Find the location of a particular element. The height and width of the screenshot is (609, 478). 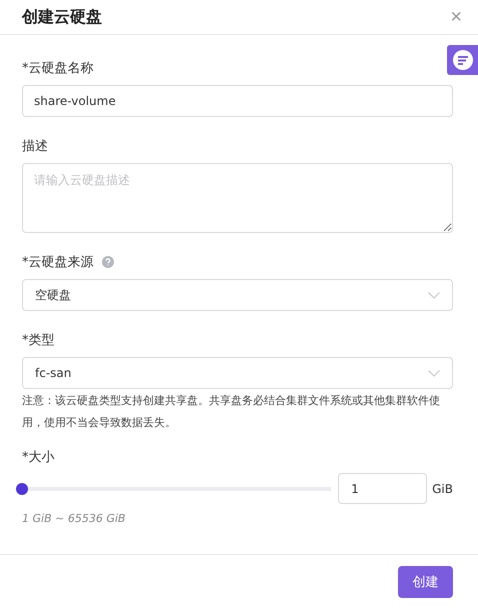

slider-thumb is located at coordinates (22, 488).